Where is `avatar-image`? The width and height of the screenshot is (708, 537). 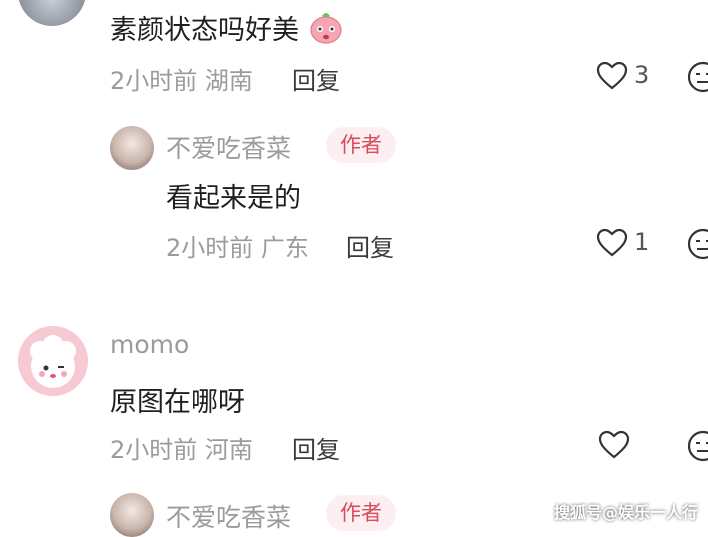 avatar-image is located at coordinates (53, 361).